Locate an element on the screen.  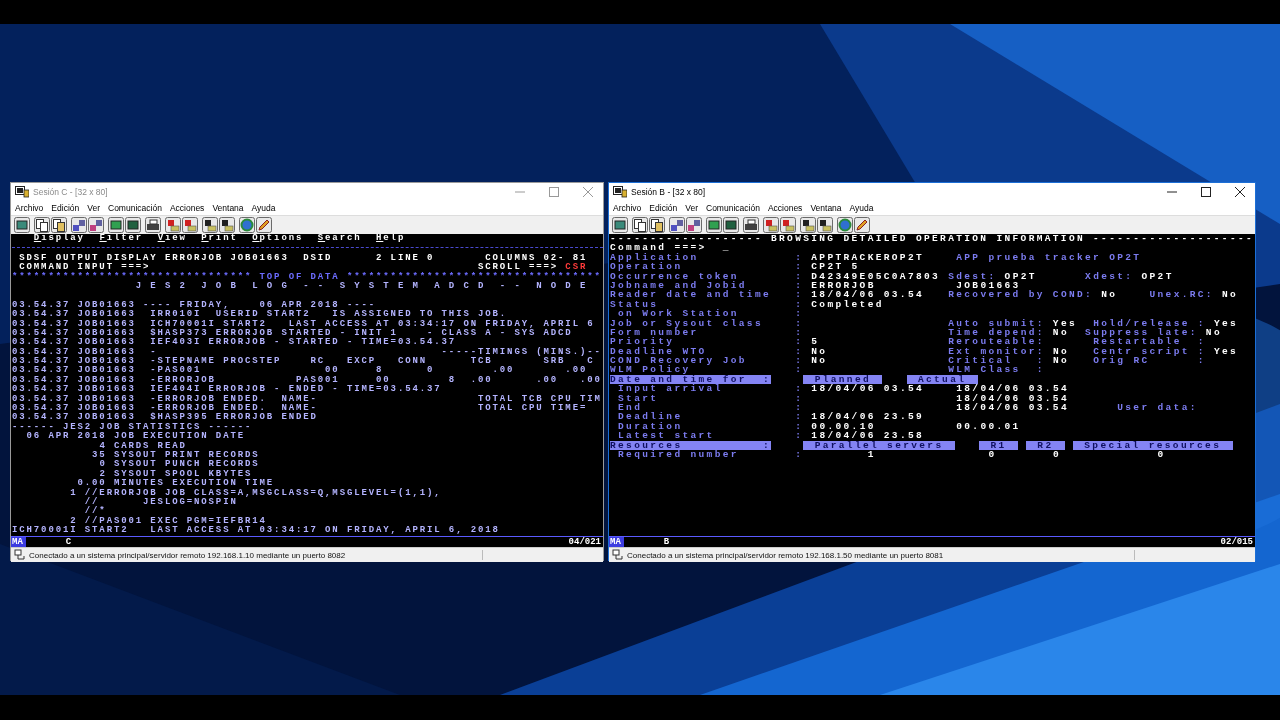
log-line: 03.54.37 JOB01663 IEF403I ERRORJOB - STARTED - TIME=03.54.37 is located at coordinates (234, 343).